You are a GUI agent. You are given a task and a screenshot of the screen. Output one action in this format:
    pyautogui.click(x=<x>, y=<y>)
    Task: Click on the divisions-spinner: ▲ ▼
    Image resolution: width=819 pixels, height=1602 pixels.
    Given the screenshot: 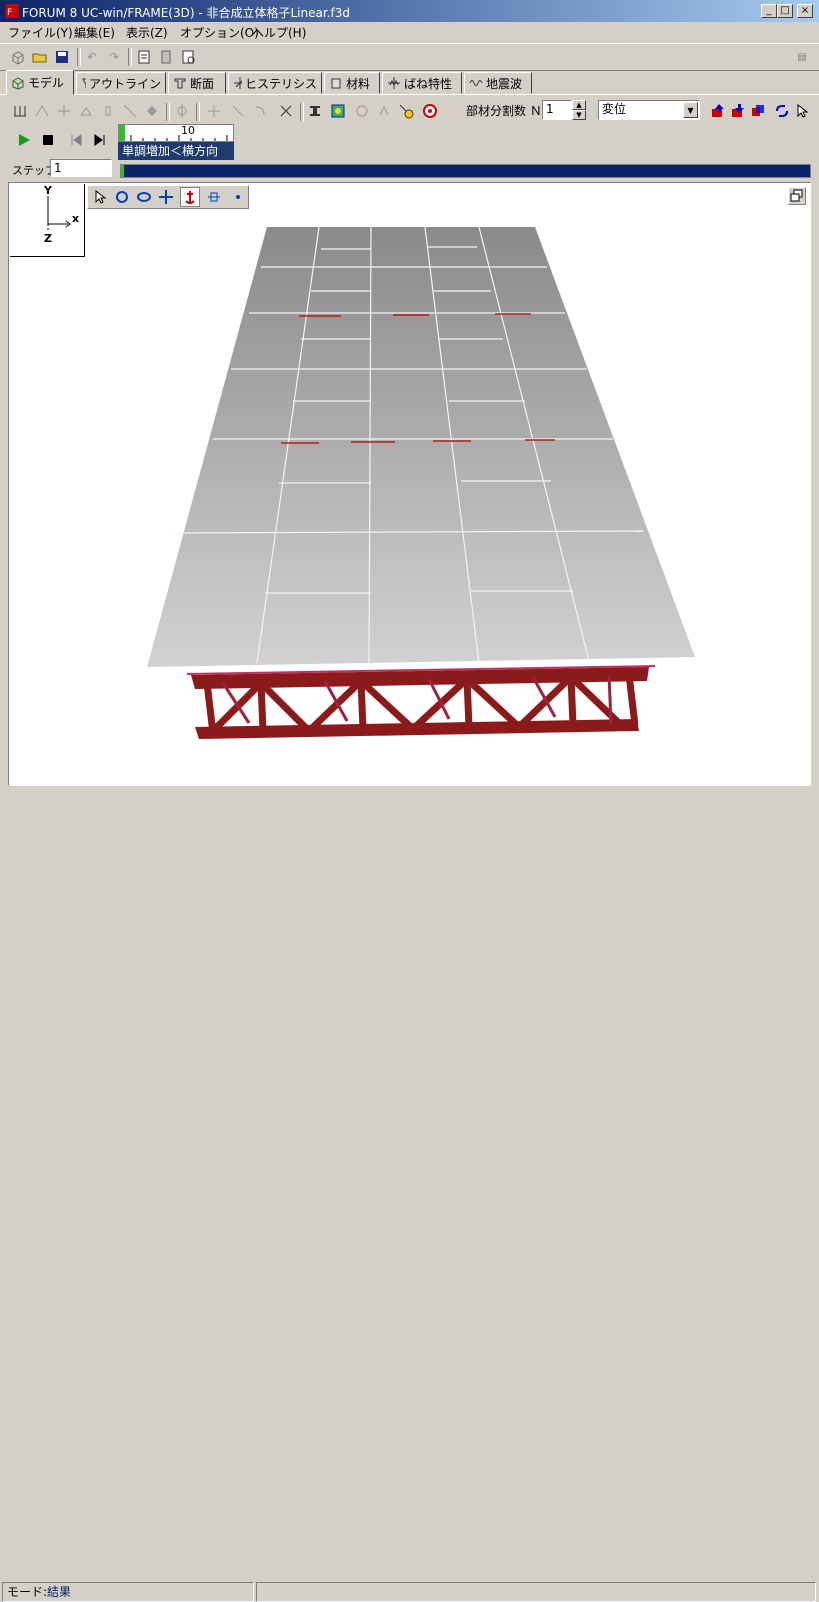 What is the action you would take?
    pyautogui.click(x=579, y=110)
    